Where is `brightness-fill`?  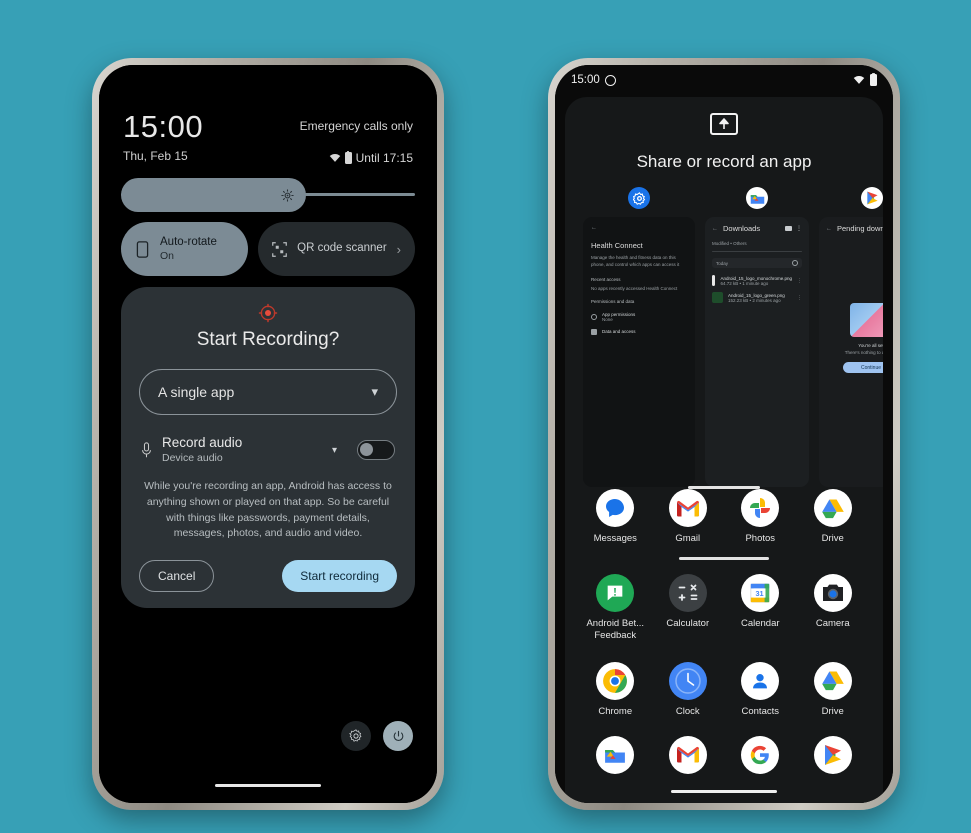
brightness-fill is located at coordinates (214, 195).